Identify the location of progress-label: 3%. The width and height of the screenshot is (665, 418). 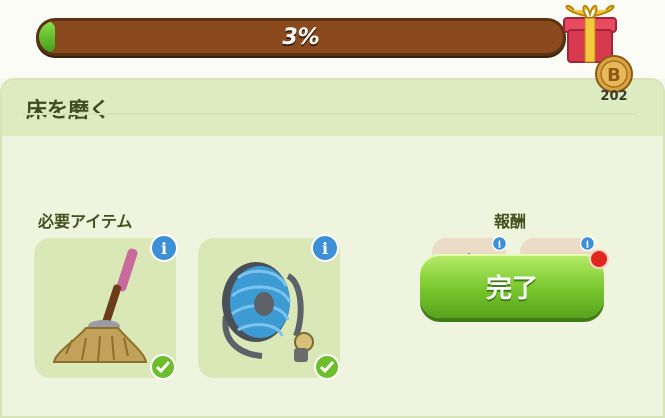
(301, 37).